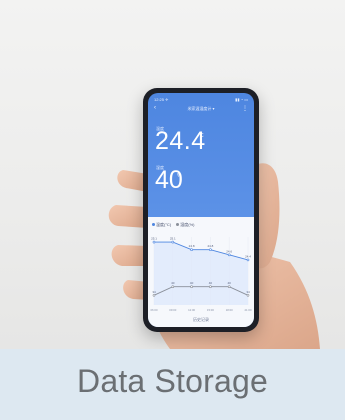 The image size is (345, 420). Describe the element at coordinates (210, 310) in the screenshot. I see `x-tick-label: 15:00` at that location.